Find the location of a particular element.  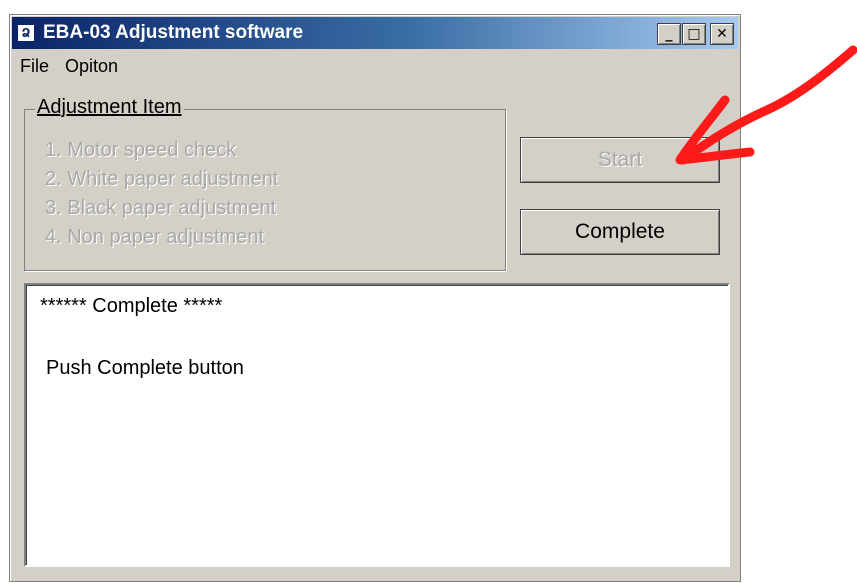

menu-bar: File Opiton is located at coordinates (69, 66).